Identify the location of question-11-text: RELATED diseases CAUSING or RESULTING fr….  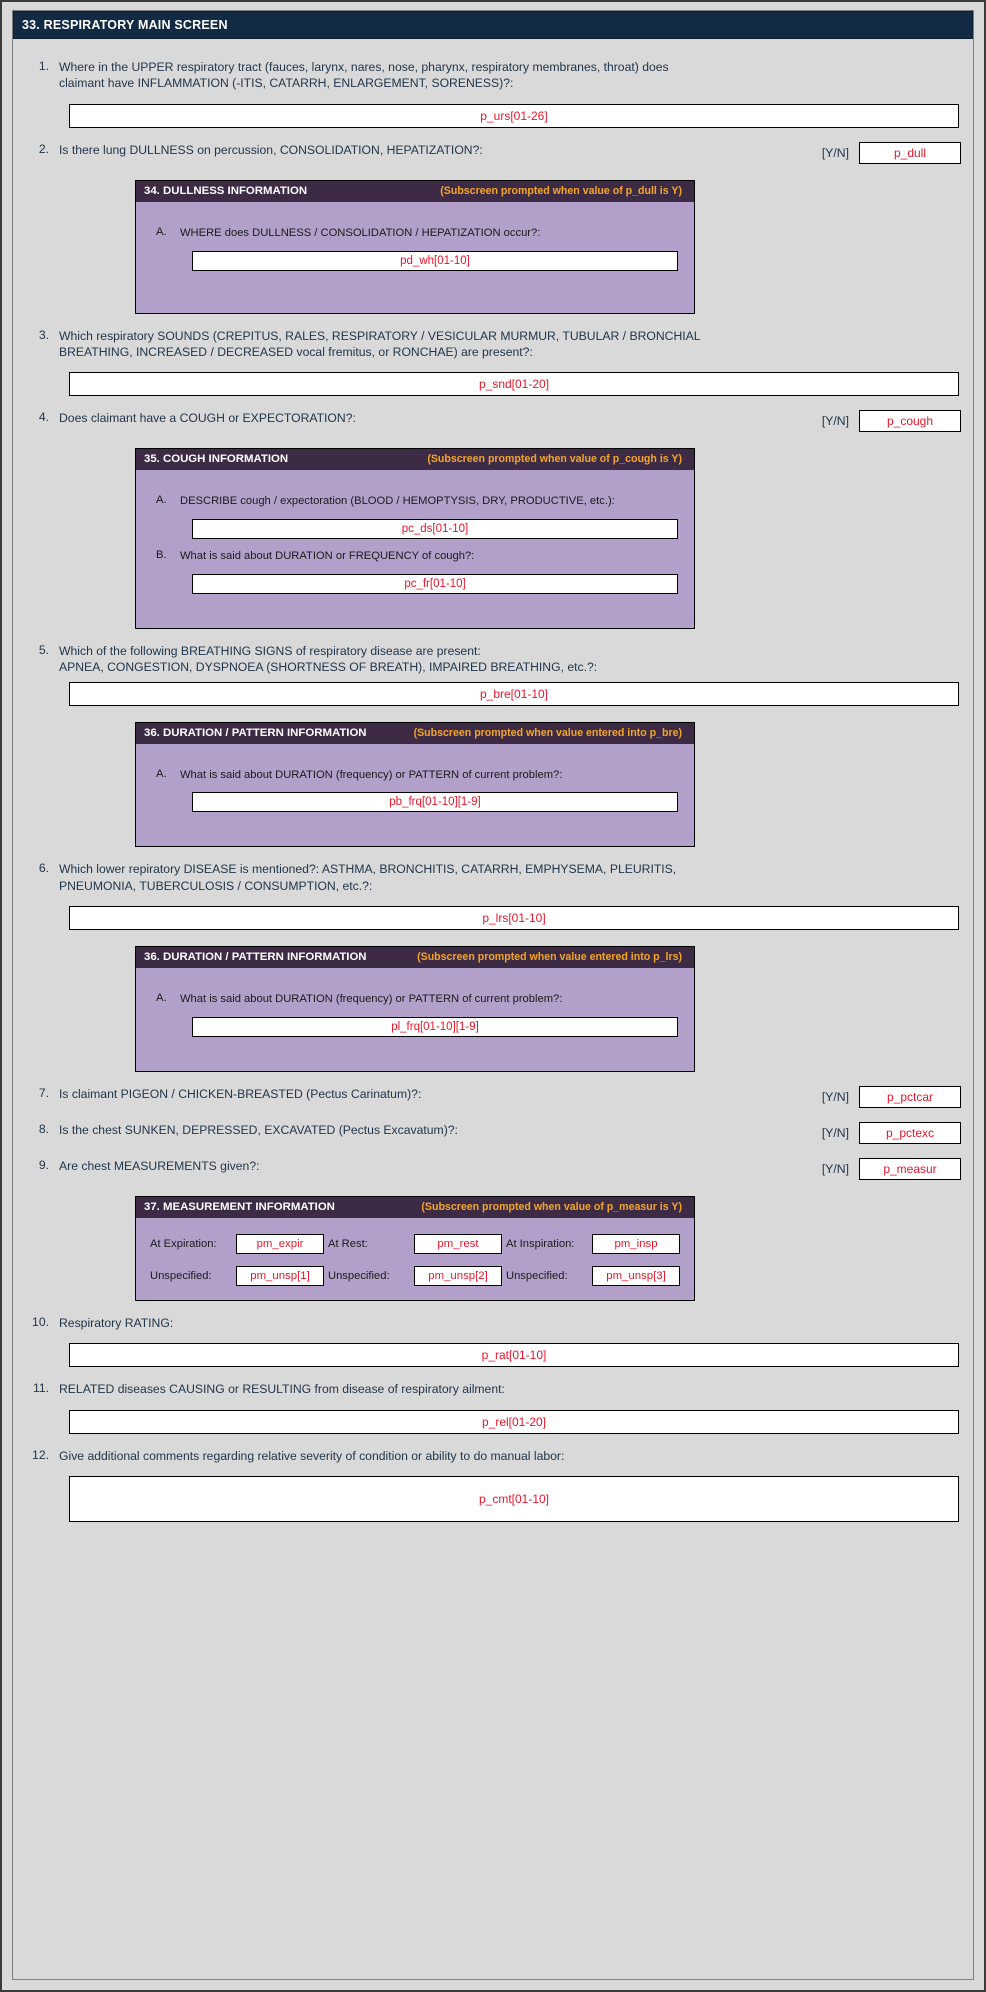
(282, 1389).